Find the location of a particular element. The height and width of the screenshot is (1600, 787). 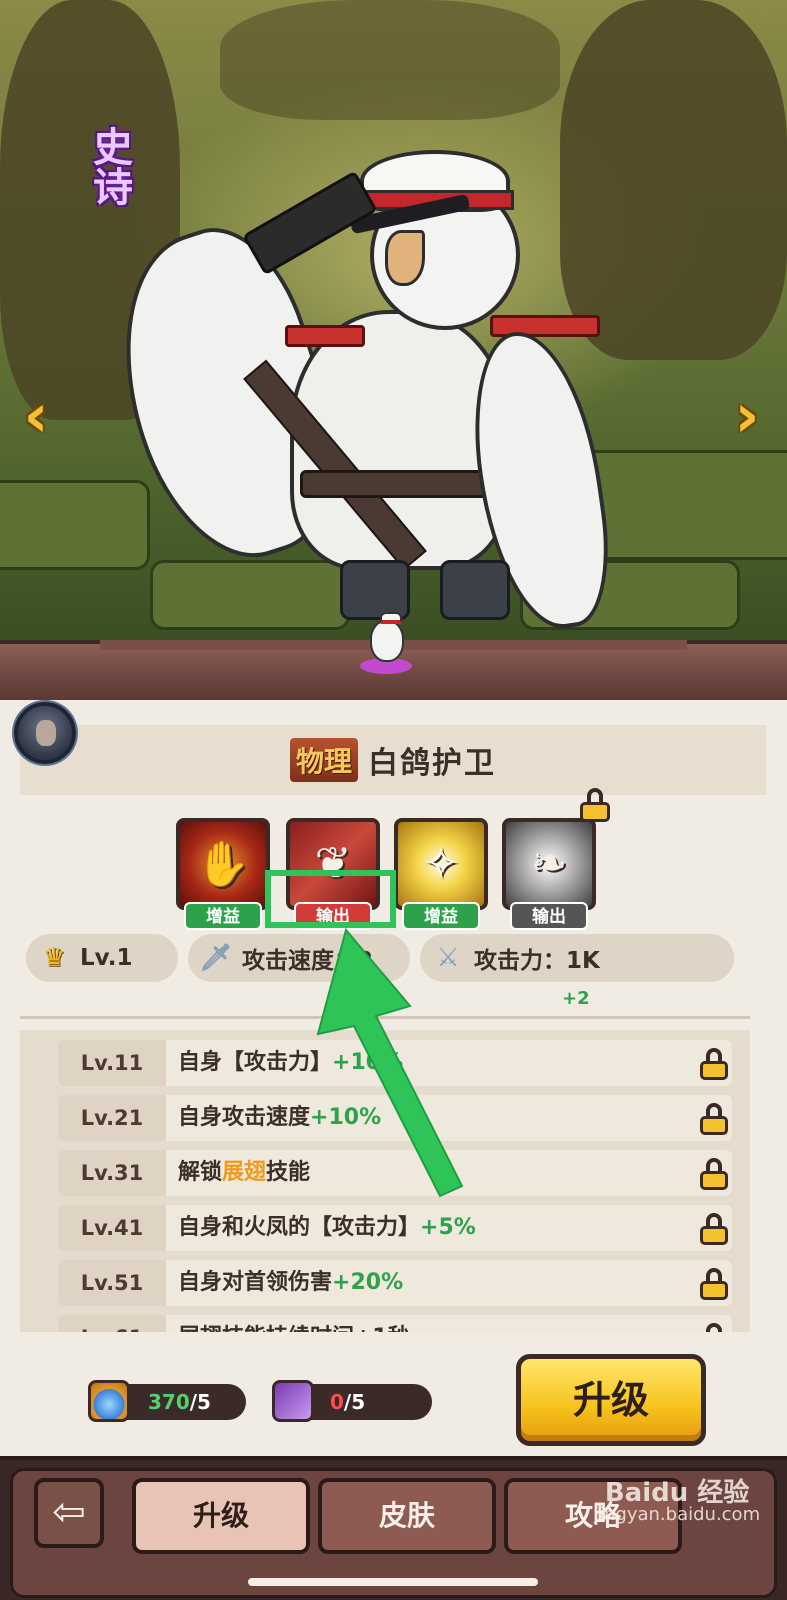

axe-icon: ⚔ is located at coordinates (448, 958).